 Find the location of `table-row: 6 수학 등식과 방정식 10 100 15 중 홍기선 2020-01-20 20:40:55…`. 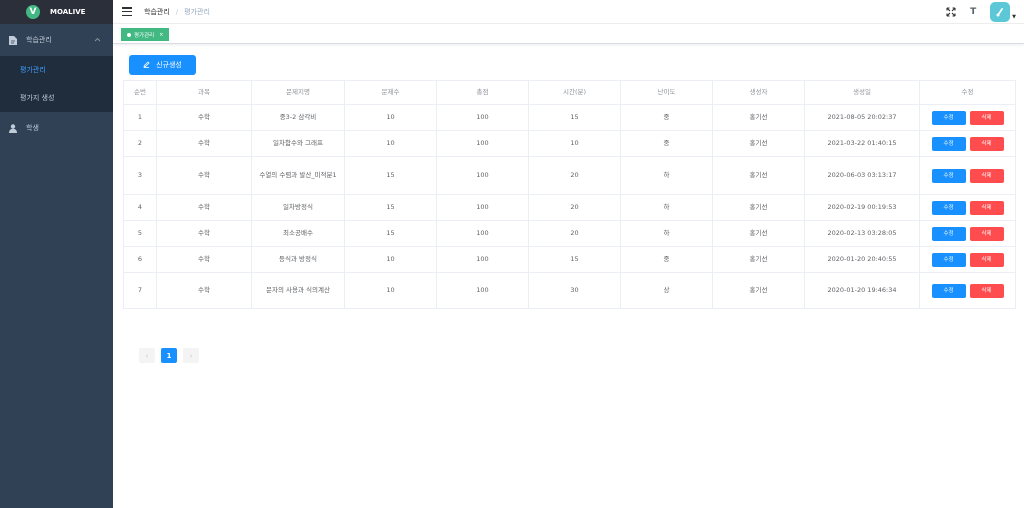

table-row: 6 수학 등식과 방정식 10 100 15 중 홍기선 2020-01-20 20:40:55… is located at coordinates (569, 259).